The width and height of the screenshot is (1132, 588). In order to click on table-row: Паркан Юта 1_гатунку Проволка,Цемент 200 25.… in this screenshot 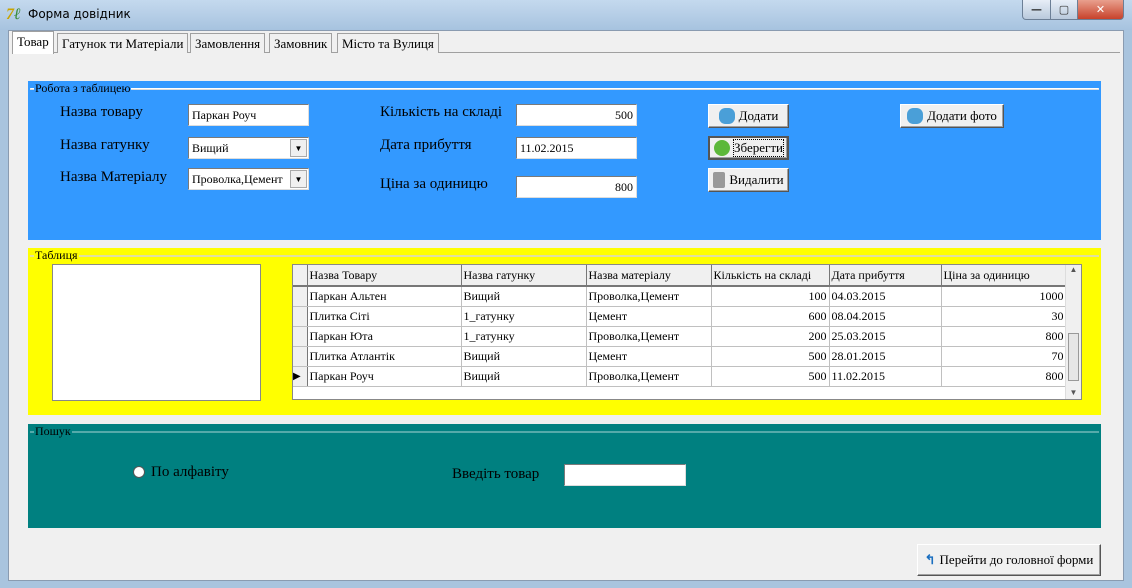, I will do `click(680, 336)`.